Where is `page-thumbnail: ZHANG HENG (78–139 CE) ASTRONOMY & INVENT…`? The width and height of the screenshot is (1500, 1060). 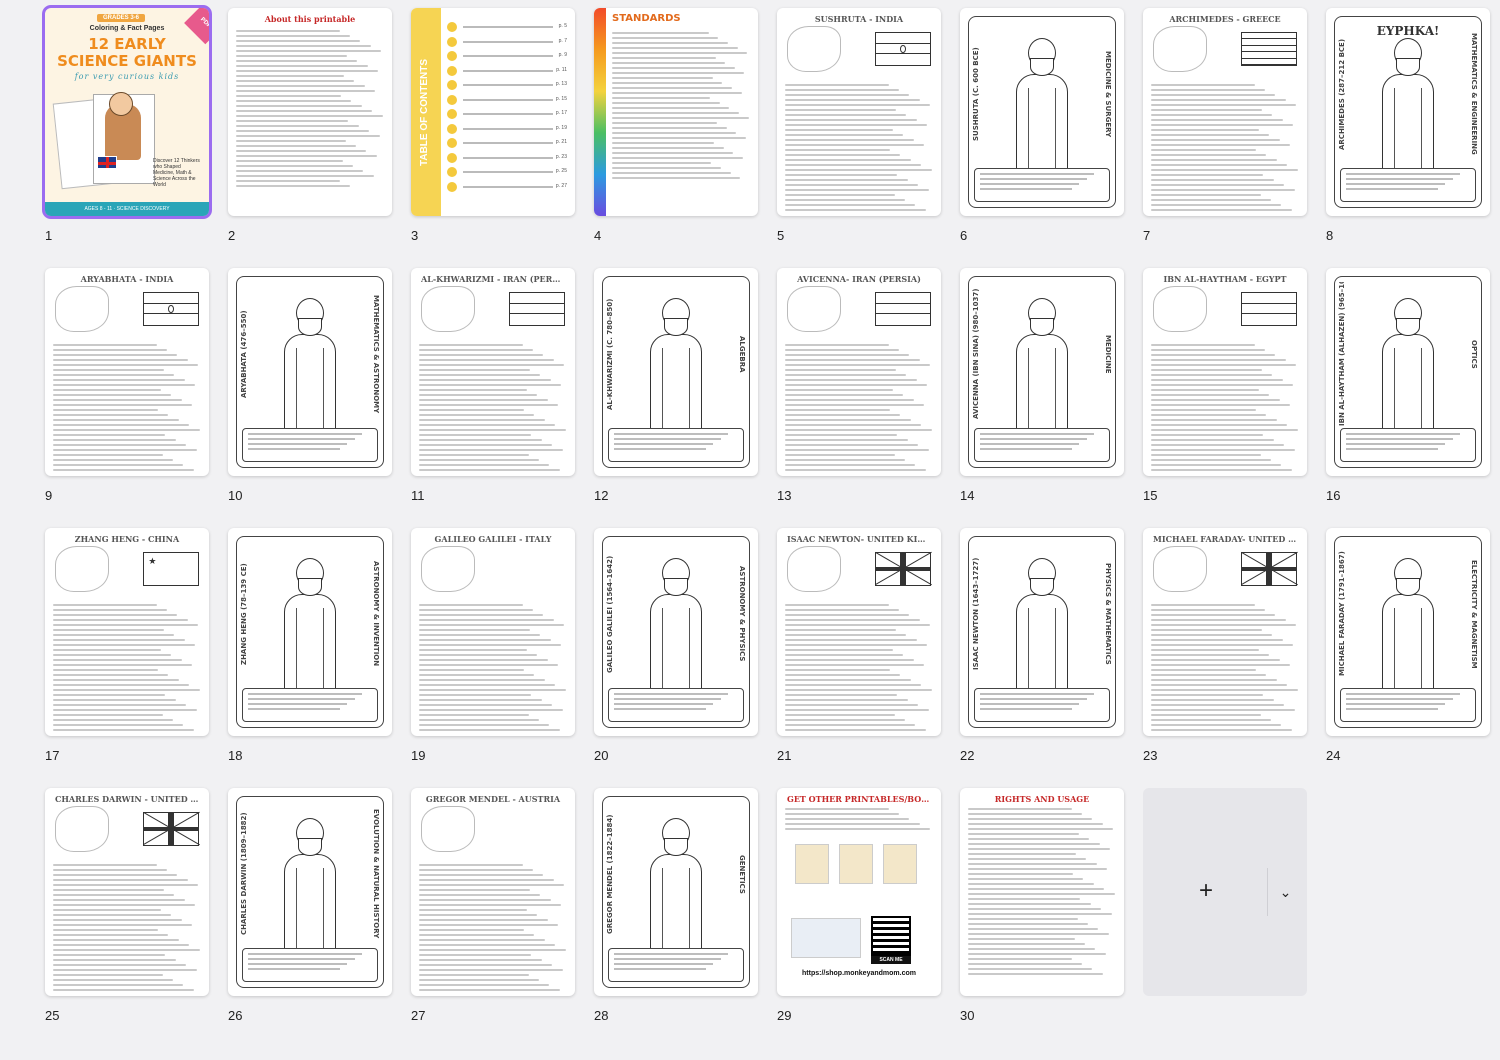 page-thumbnail: ZHANG HENG (78–139 CE) ASTRONOMY & INVENT… is located at coordinates (310, 632).